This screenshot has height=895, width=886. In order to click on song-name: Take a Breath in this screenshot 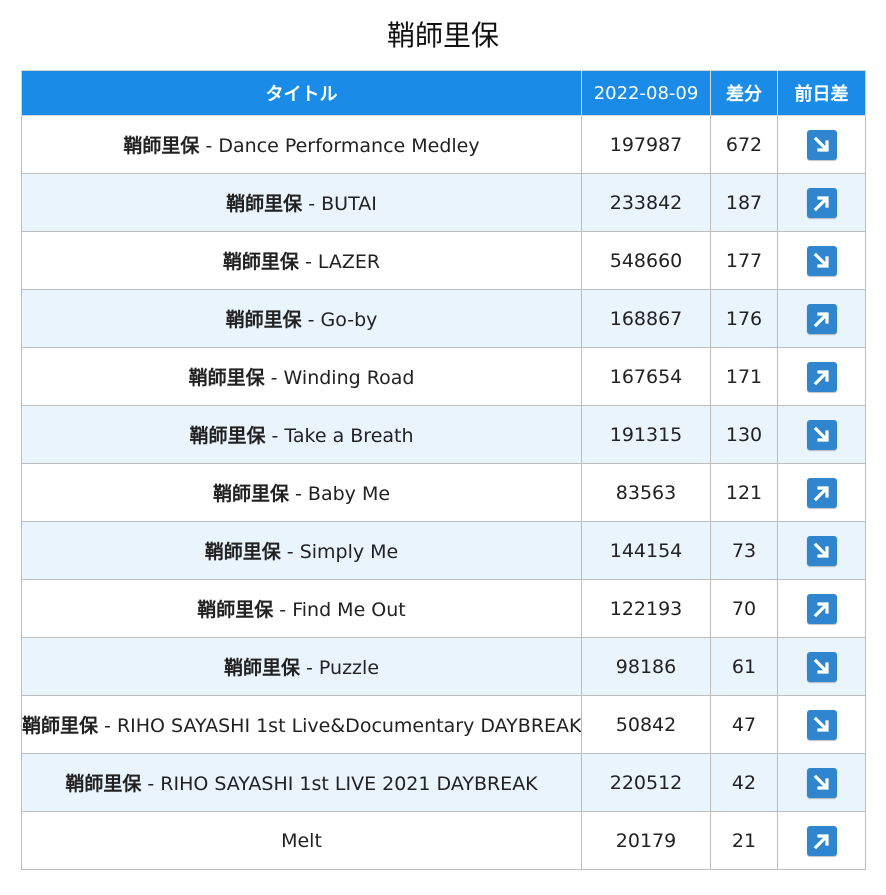, I will do `click(348, 436)`.